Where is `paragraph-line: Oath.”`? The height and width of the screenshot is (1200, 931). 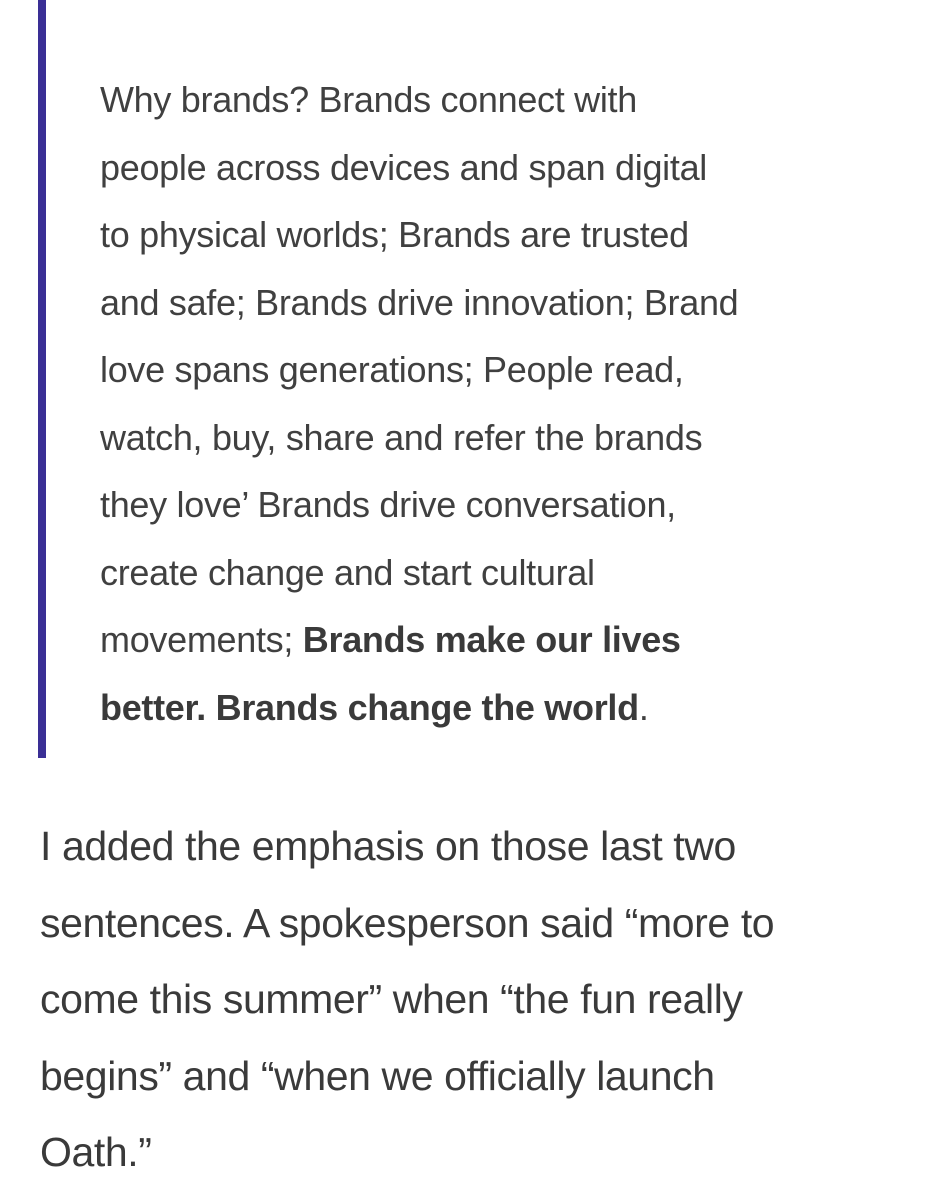 paragraph-line: Oath.” is located at coordinates (96, 1152).